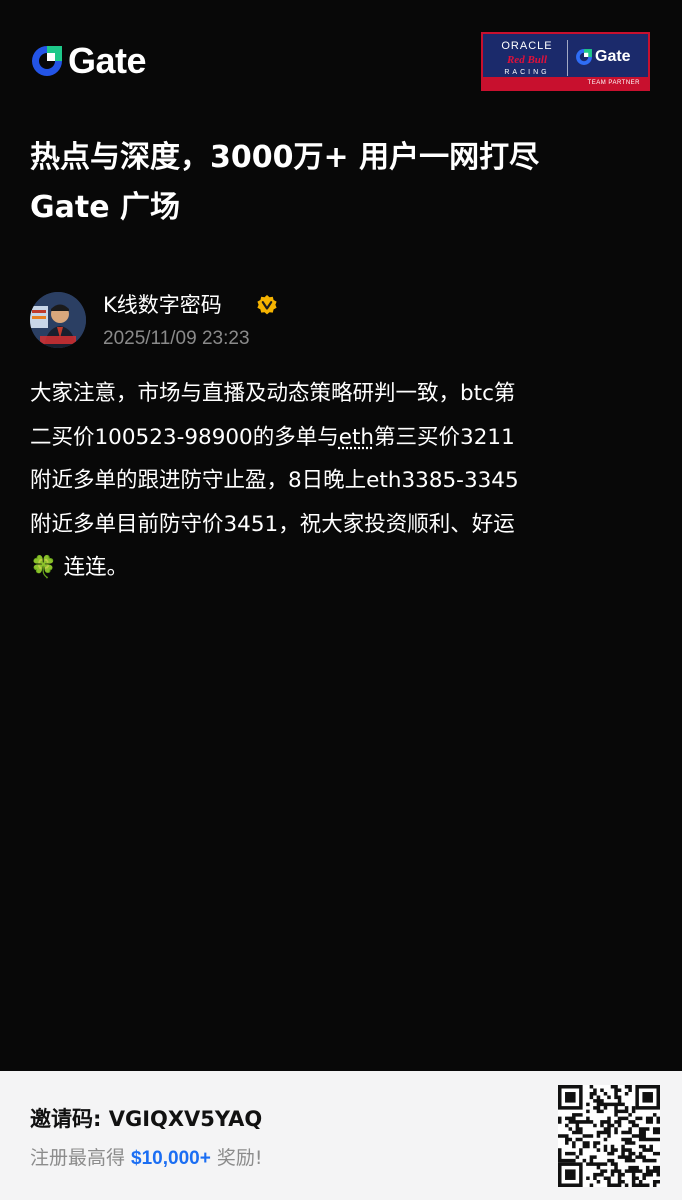 This screenshot has height=1200, width=682. I want to click on headline-line-1: 热点与深度，3000万+ 用户一网打尽, so click(285, 157).